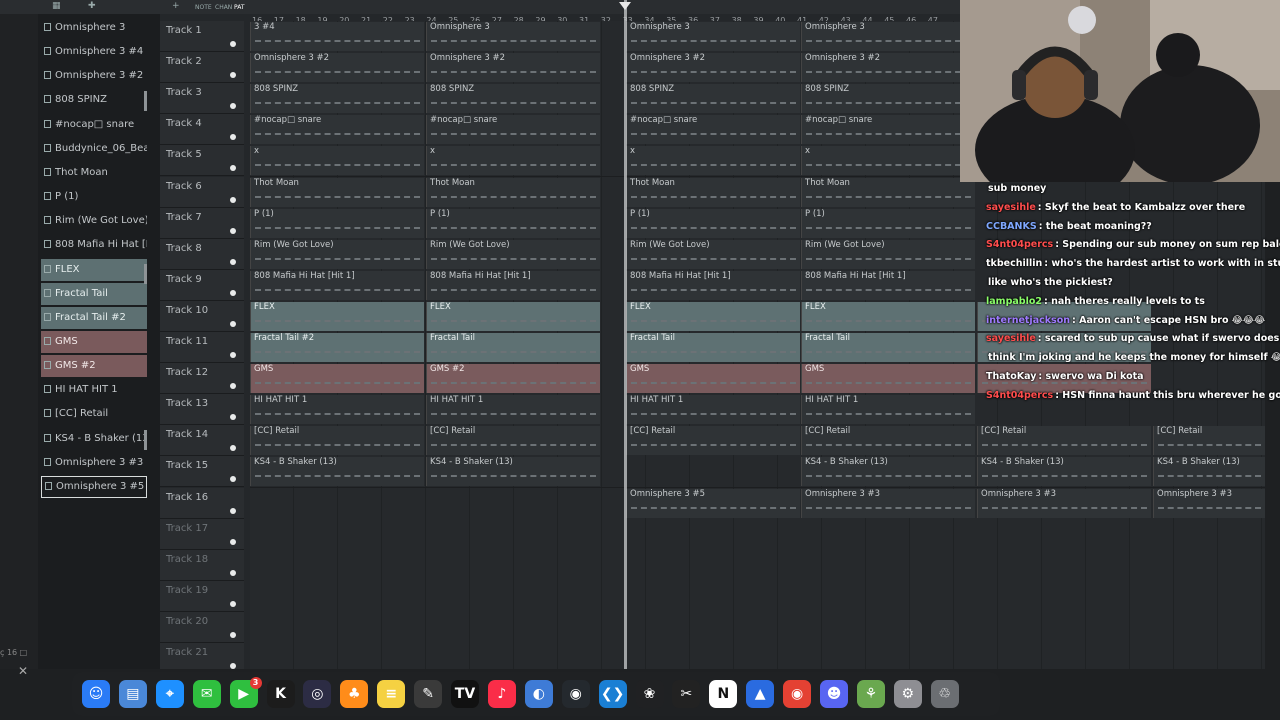 The width and height of the screenshot is (1280, 720). What do you see at coordinates (888, 503) in the screenshot?
I see `pattern-clip: Omnisphere 3 #3` at bounding box center [888, 503].